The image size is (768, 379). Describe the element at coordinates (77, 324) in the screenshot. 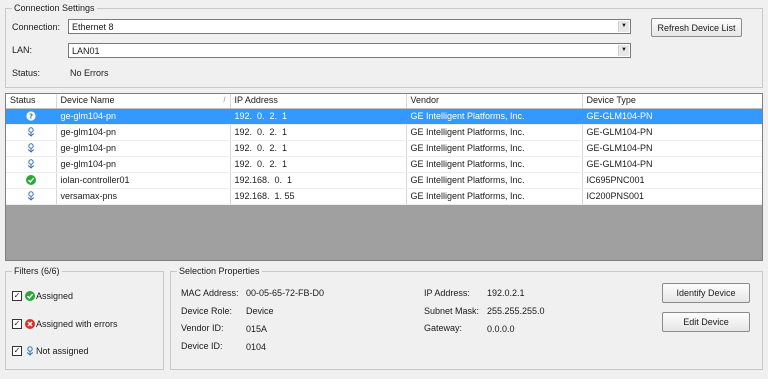

I see `filter-errors-label: Assigned with errors` at that location.